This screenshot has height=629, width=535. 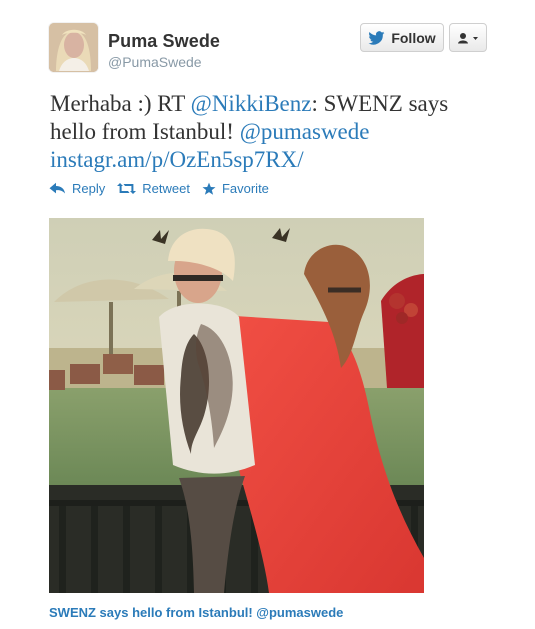 I want to click on instagram-link: instagr.am/p/OzEn5sp7RX/, so click(x=177, y=159).